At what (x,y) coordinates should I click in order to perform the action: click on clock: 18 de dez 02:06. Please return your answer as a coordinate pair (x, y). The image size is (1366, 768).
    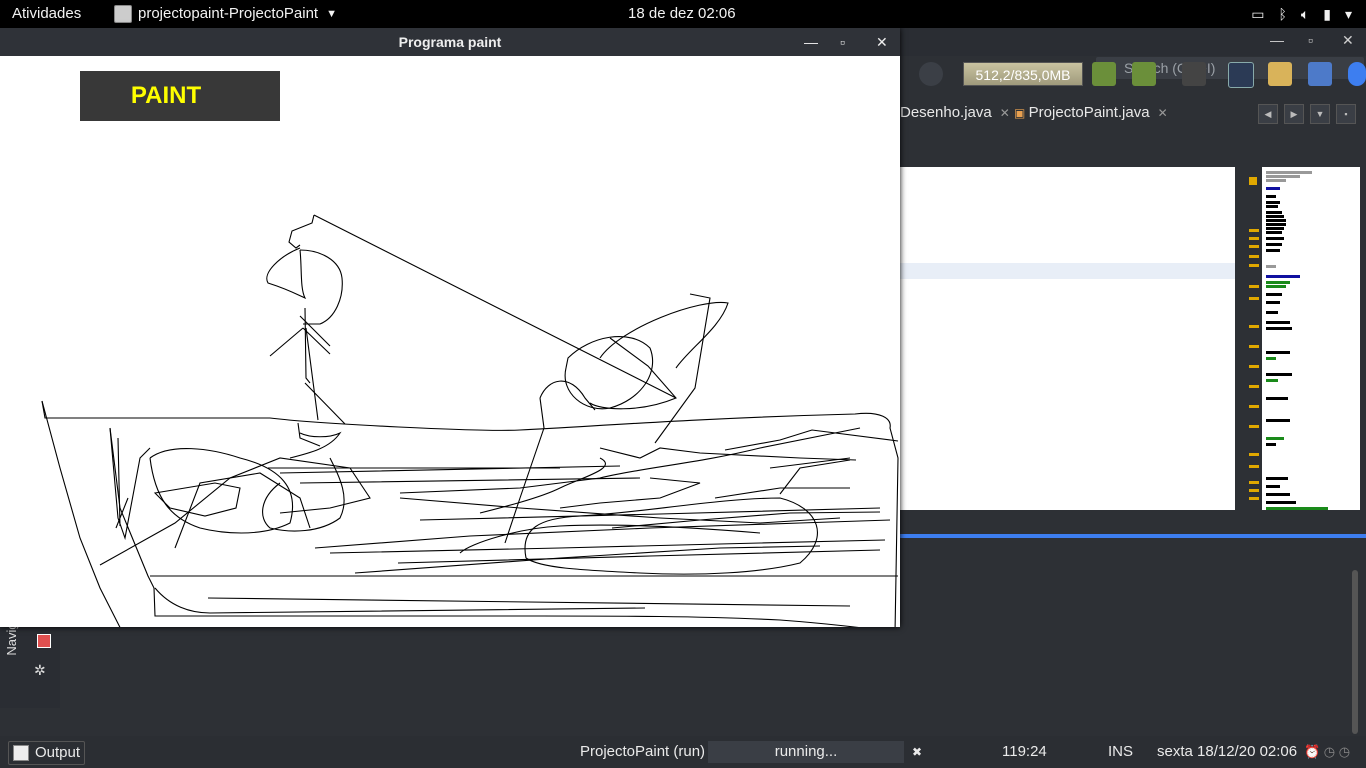
    Looking at the image, I should click on (682, 14).